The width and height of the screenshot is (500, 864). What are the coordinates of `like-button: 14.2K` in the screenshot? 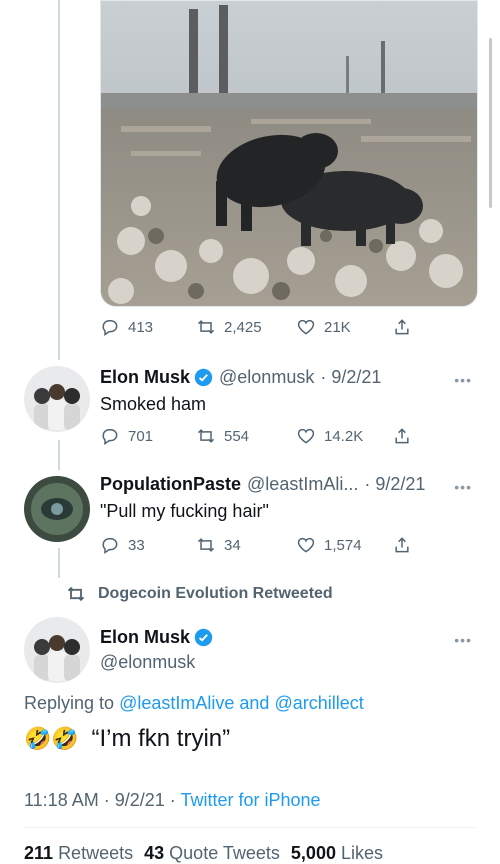 It's located at (329, 436).